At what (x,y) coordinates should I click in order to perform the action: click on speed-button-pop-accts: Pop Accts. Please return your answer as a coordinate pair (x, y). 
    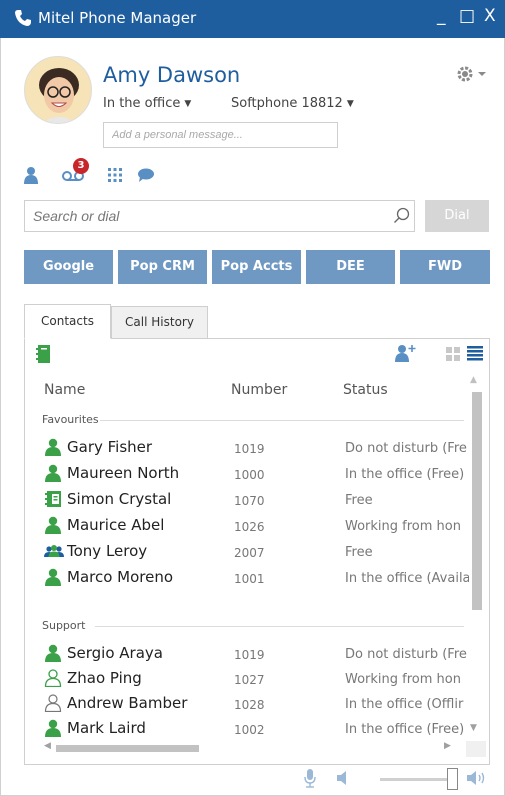
    Looking at the image, I should click on (256, 267).